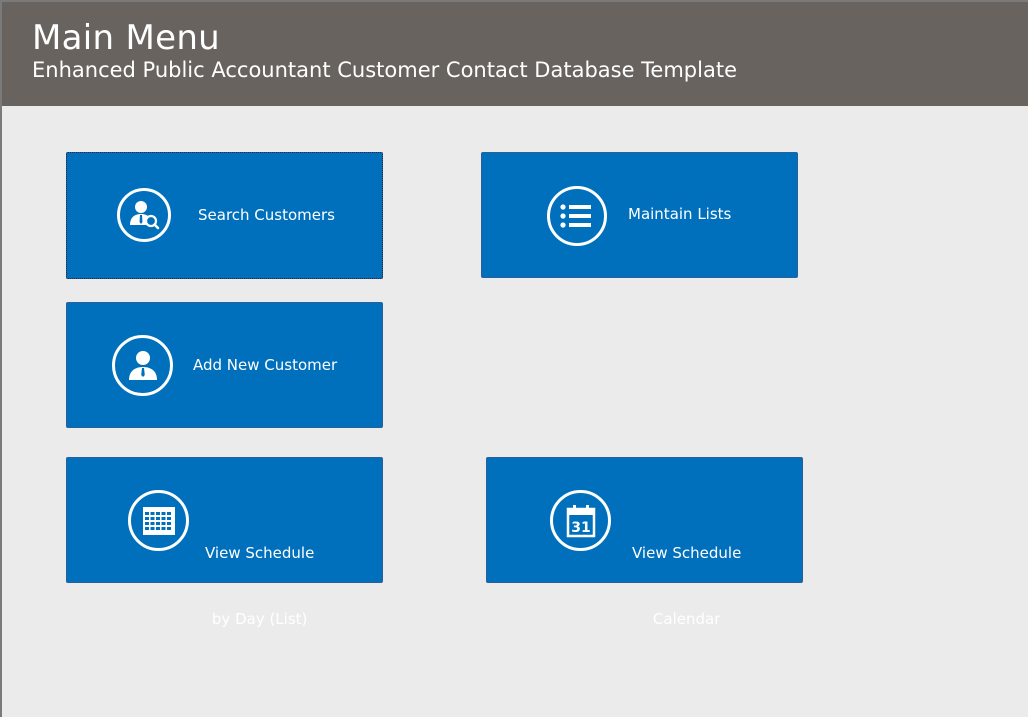 This screenshot has width=1028, height=717. I want to click on calendar-31-icon: 31, so click(580, 520).